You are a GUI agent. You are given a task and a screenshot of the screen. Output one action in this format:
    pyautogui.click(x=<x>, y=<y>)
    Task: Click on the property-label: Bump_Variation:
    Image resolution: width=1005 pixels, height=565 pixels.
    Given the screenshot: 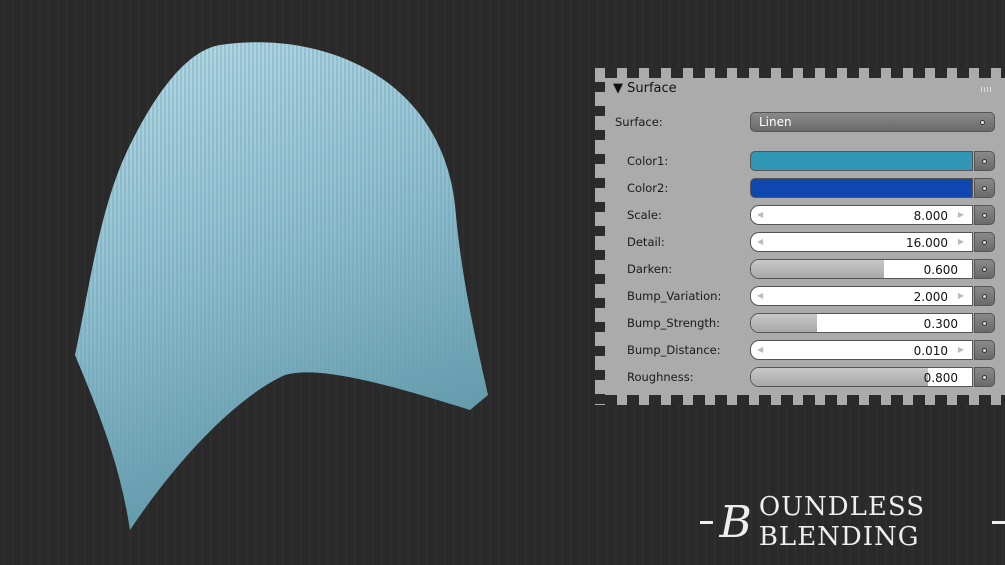 What is the action you would take?
    pyautogui.click(x=674, y=296)
    